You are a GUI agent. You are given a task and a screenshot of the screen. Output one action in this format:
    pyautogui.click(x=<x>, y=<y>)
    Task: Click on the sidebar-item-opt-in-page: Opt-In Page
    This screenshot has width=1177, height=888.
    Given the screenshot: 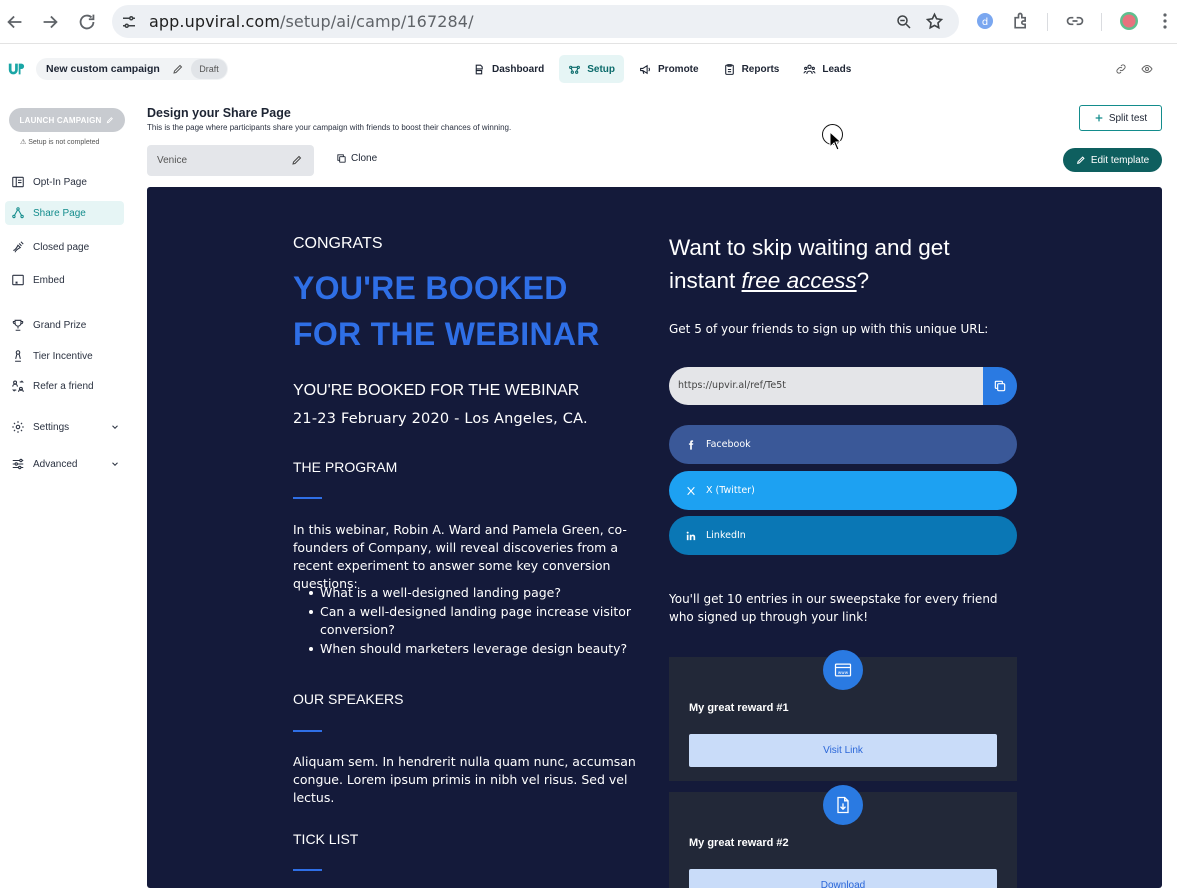 What is the action you would take?
    pyautogui.click(x=64, y=182)
    